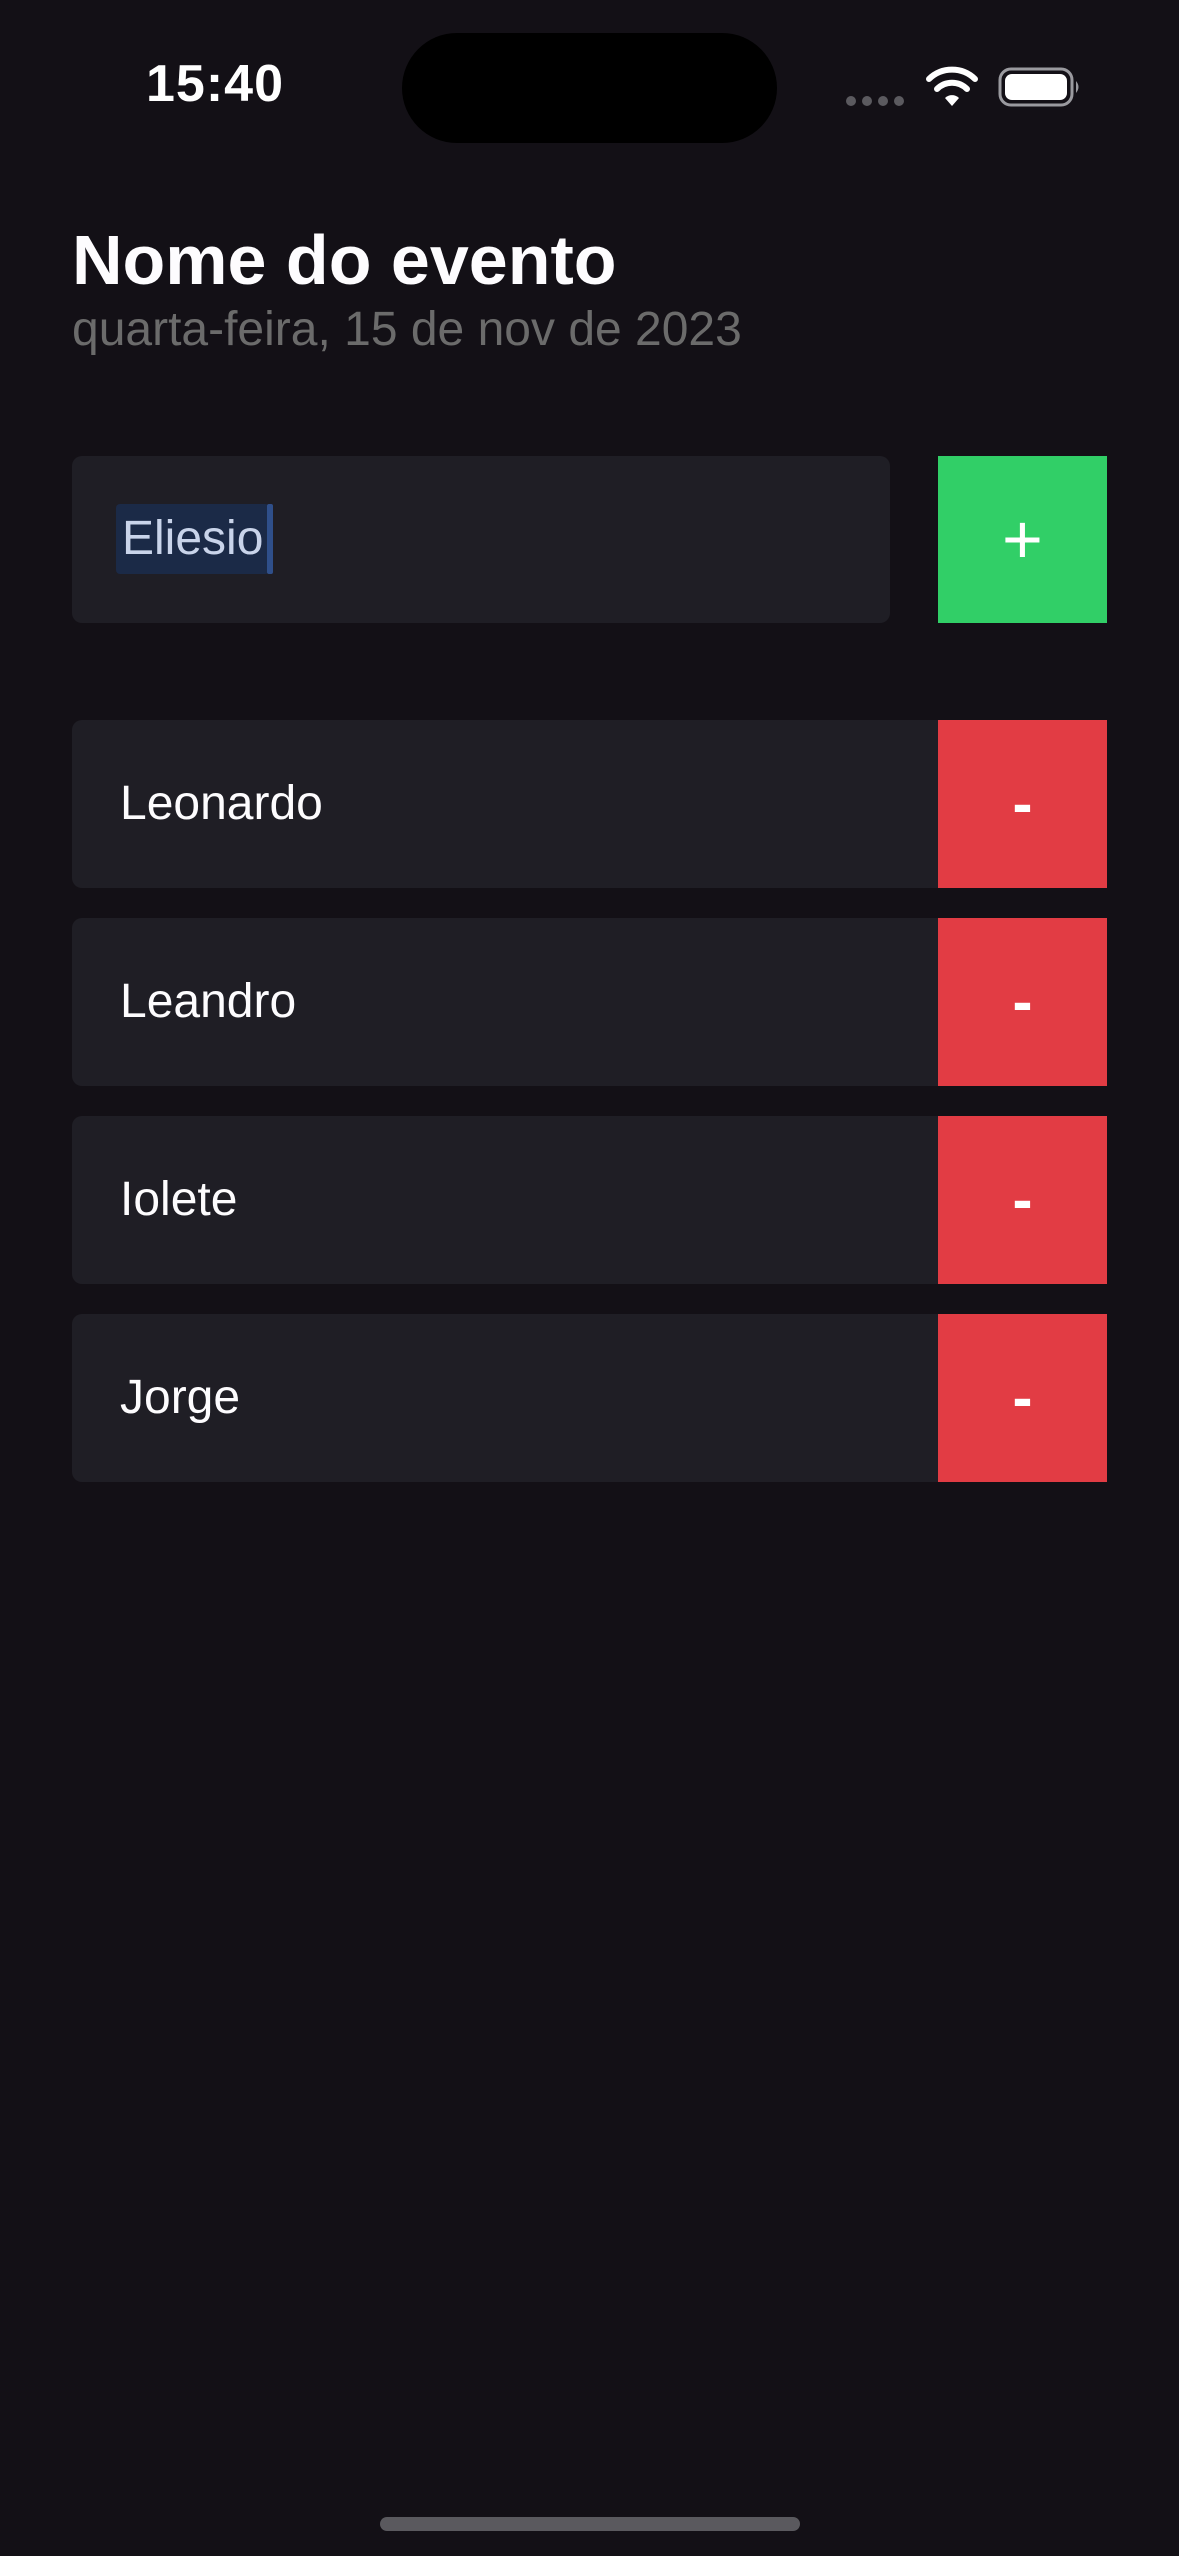  Describe the element at coordinates (590, 2524) in the screenshot. I see `home-indicator` at that location.